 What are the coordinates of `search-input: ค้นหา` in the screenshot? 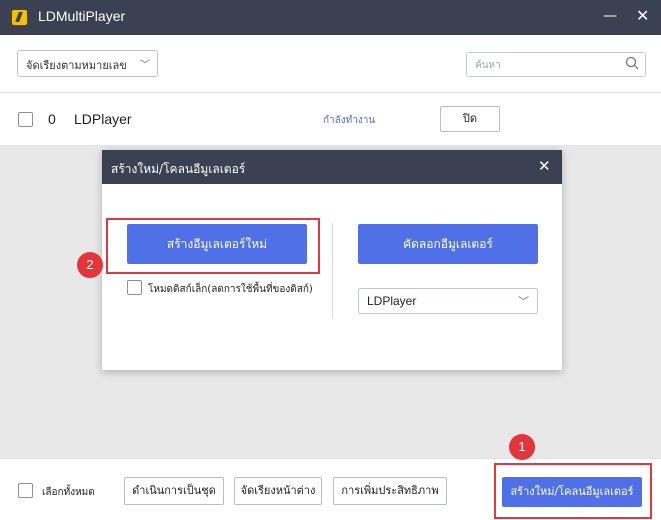 It's located at (556, 64).